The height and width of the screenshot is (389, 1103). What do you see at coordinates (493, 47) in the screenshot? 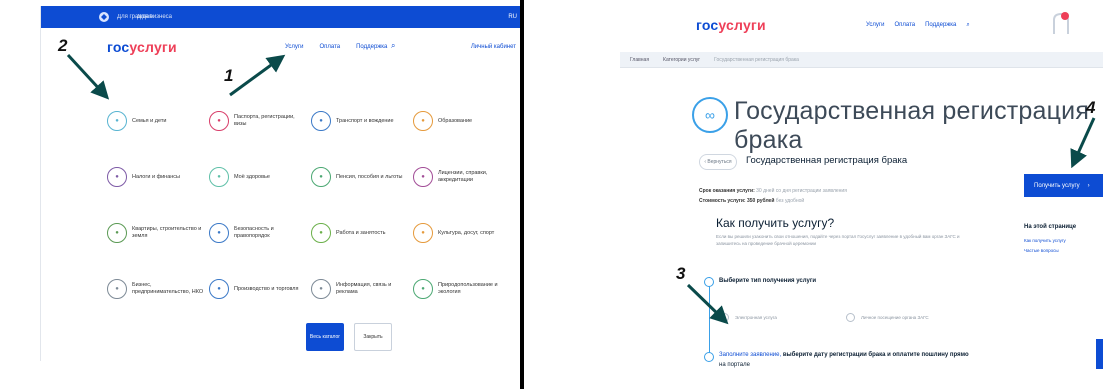
I see `personal-cabinet-link: Личный кабинет` at bounding box center [493, 47].